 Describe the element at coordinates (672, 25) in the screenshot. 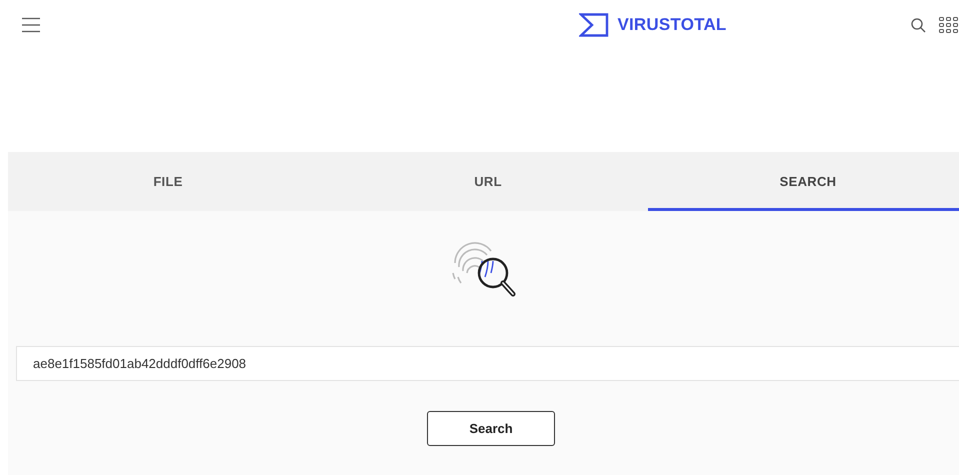

I see `logo-text: VIRUSTOTAL` at that location.